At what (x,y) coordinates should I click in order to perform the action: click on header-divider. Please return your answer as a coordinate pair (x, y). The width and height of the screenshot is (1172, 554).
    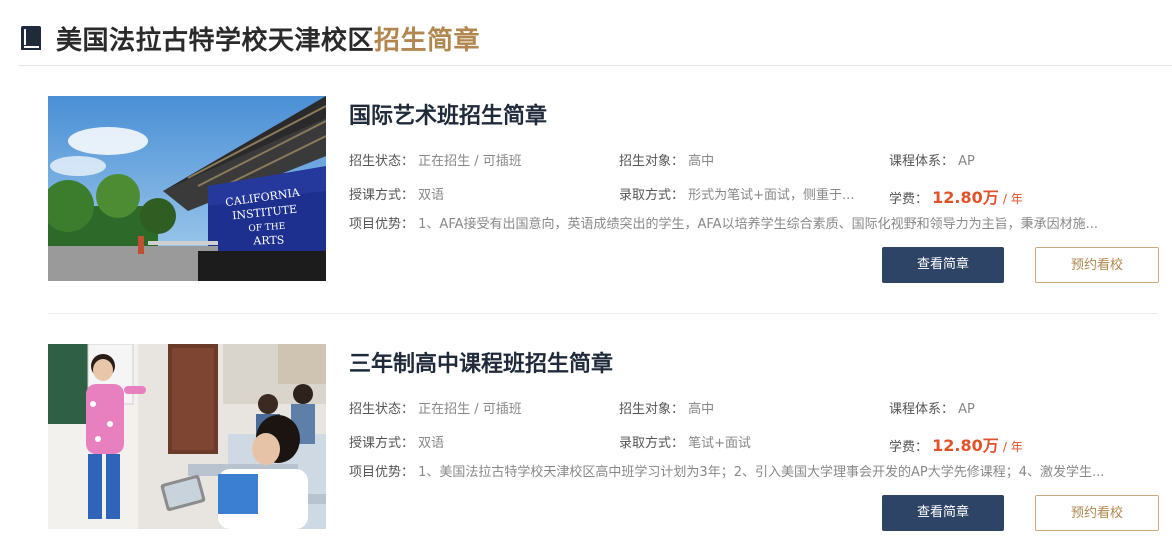
    Looking at the image, I should click on (595, 65).